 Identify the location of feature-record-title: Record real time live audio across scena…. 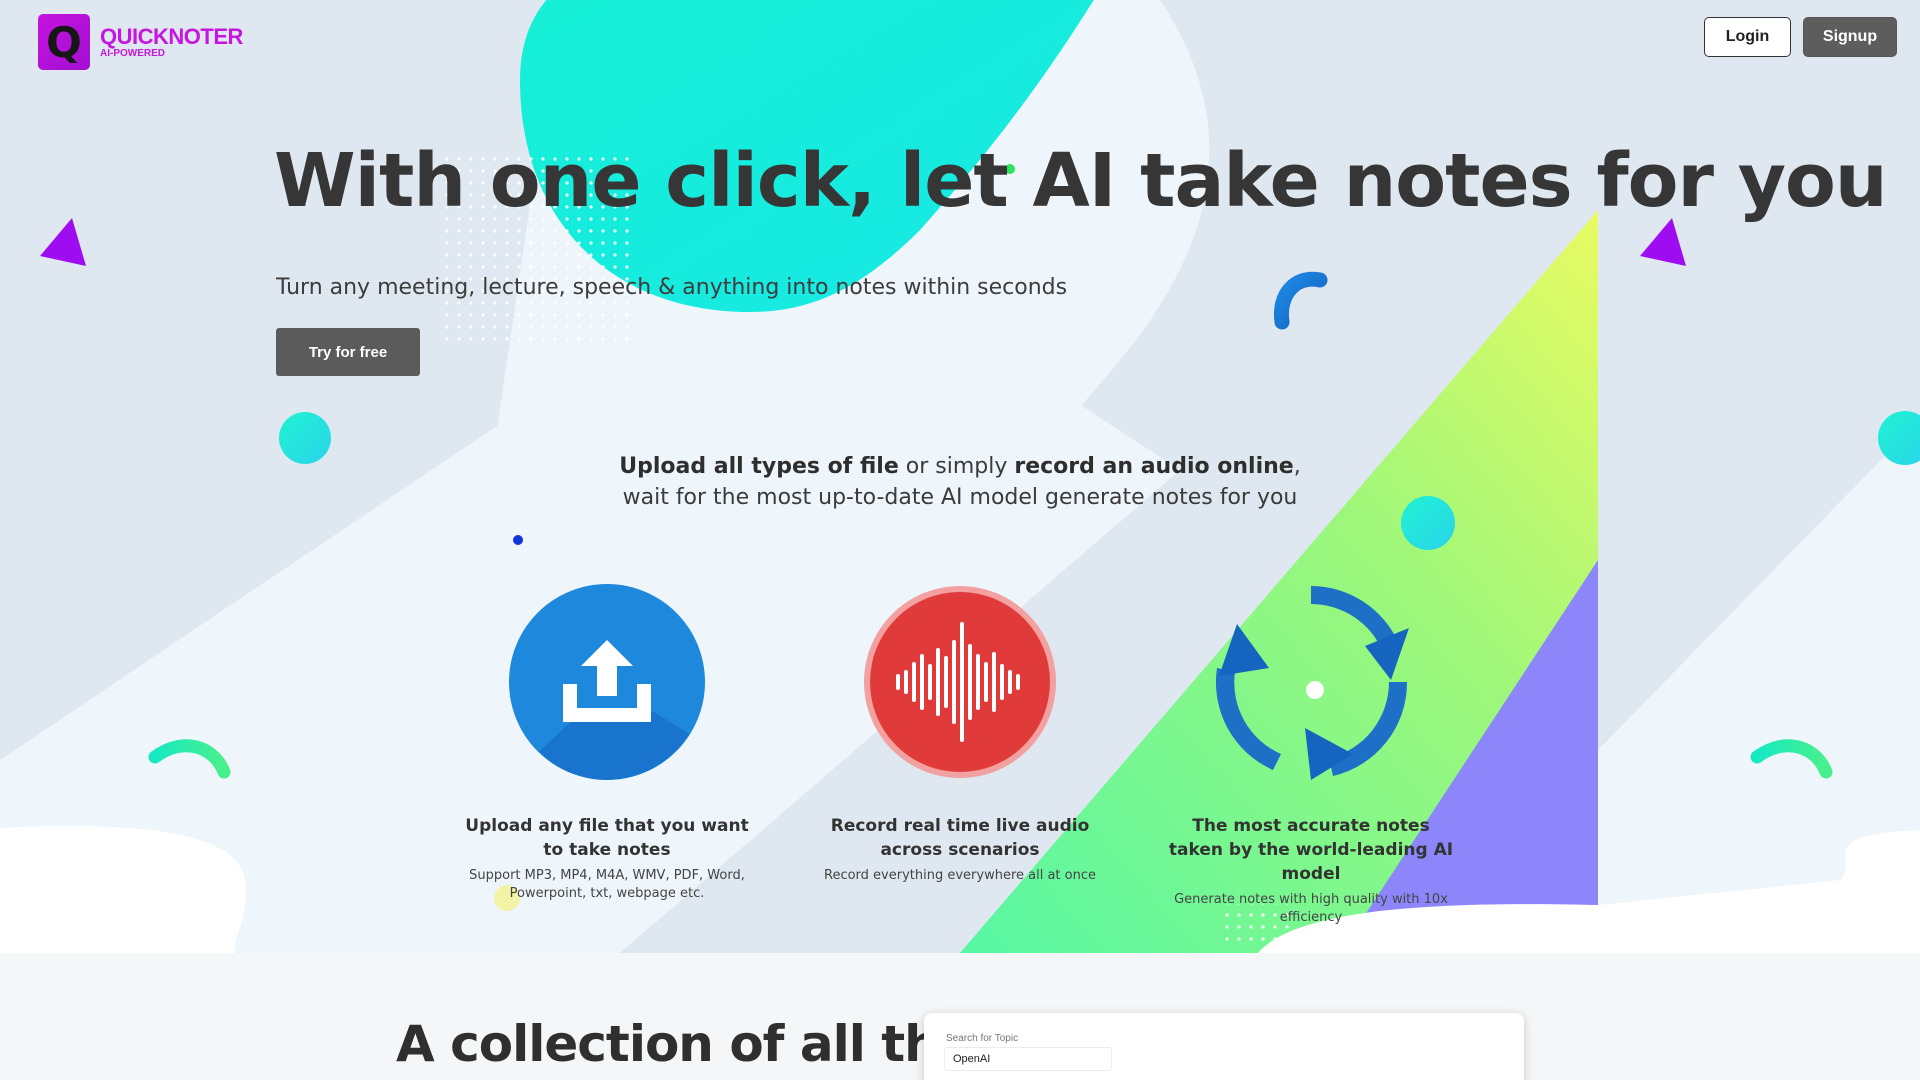
(960, 838).